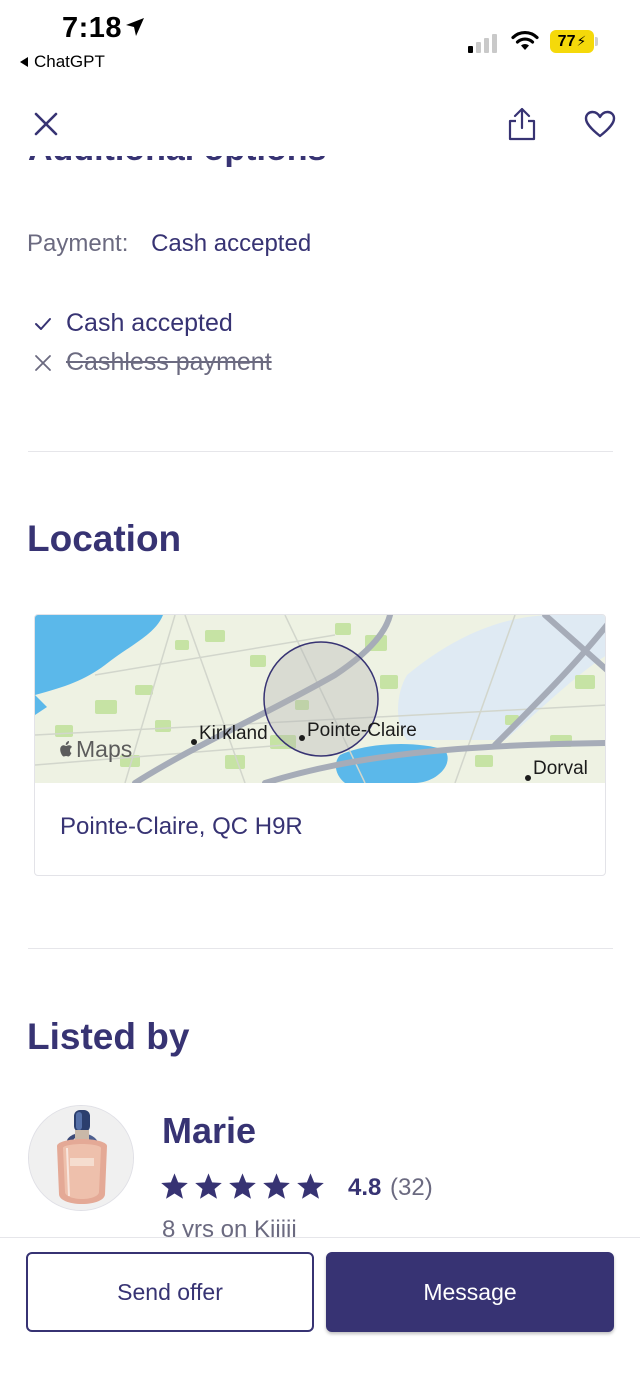 The width and height of the screenshot is (640, 1386). Describe the element at coordinates (596, 41) in the screenshot. I see `battery-cap` at that location.